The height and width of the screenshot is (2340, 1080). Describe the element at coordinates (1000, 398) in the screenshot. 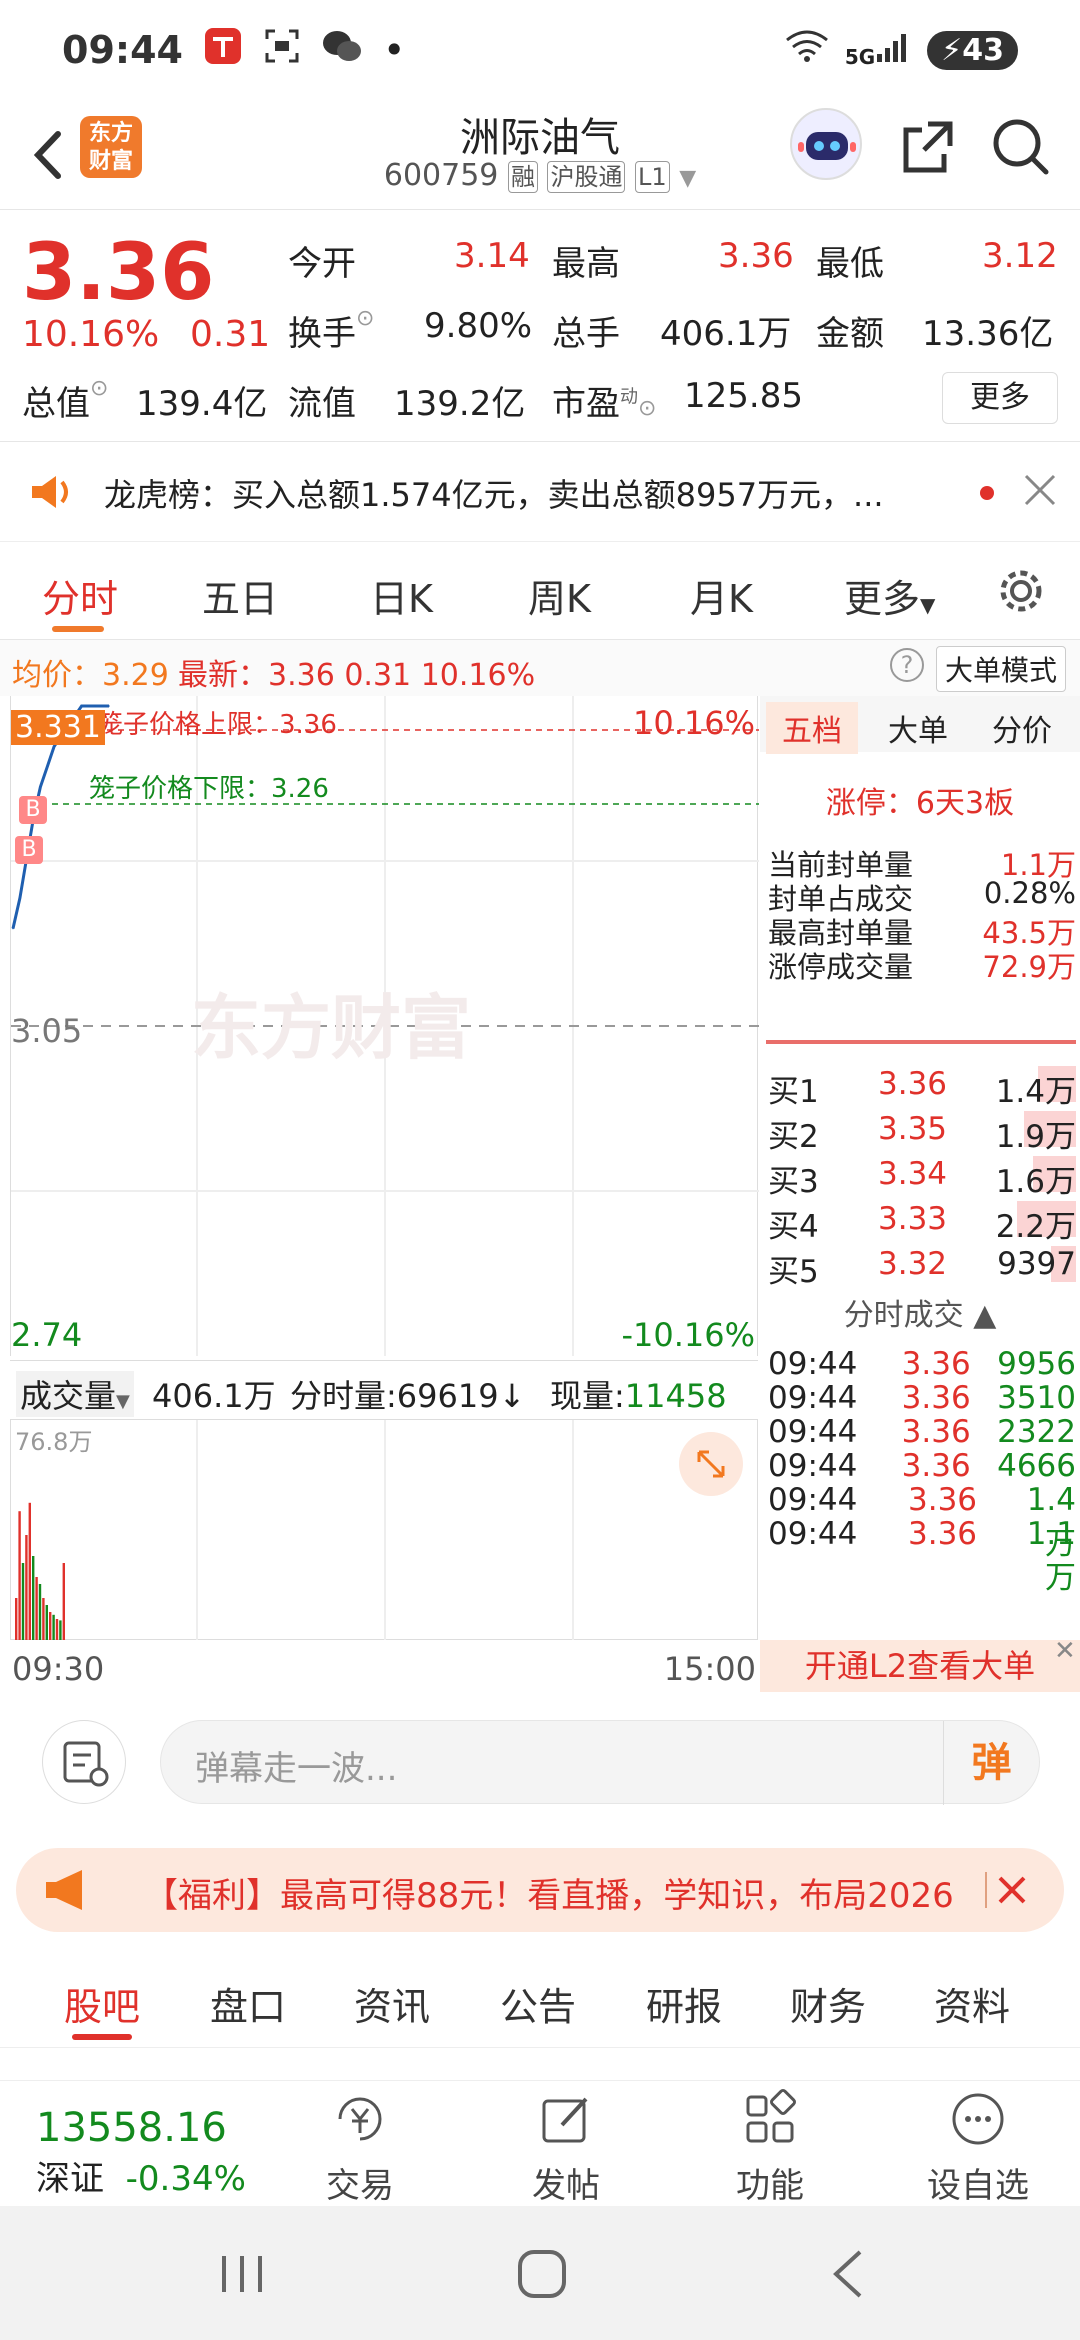

I see `more-button: 更多` at that location.